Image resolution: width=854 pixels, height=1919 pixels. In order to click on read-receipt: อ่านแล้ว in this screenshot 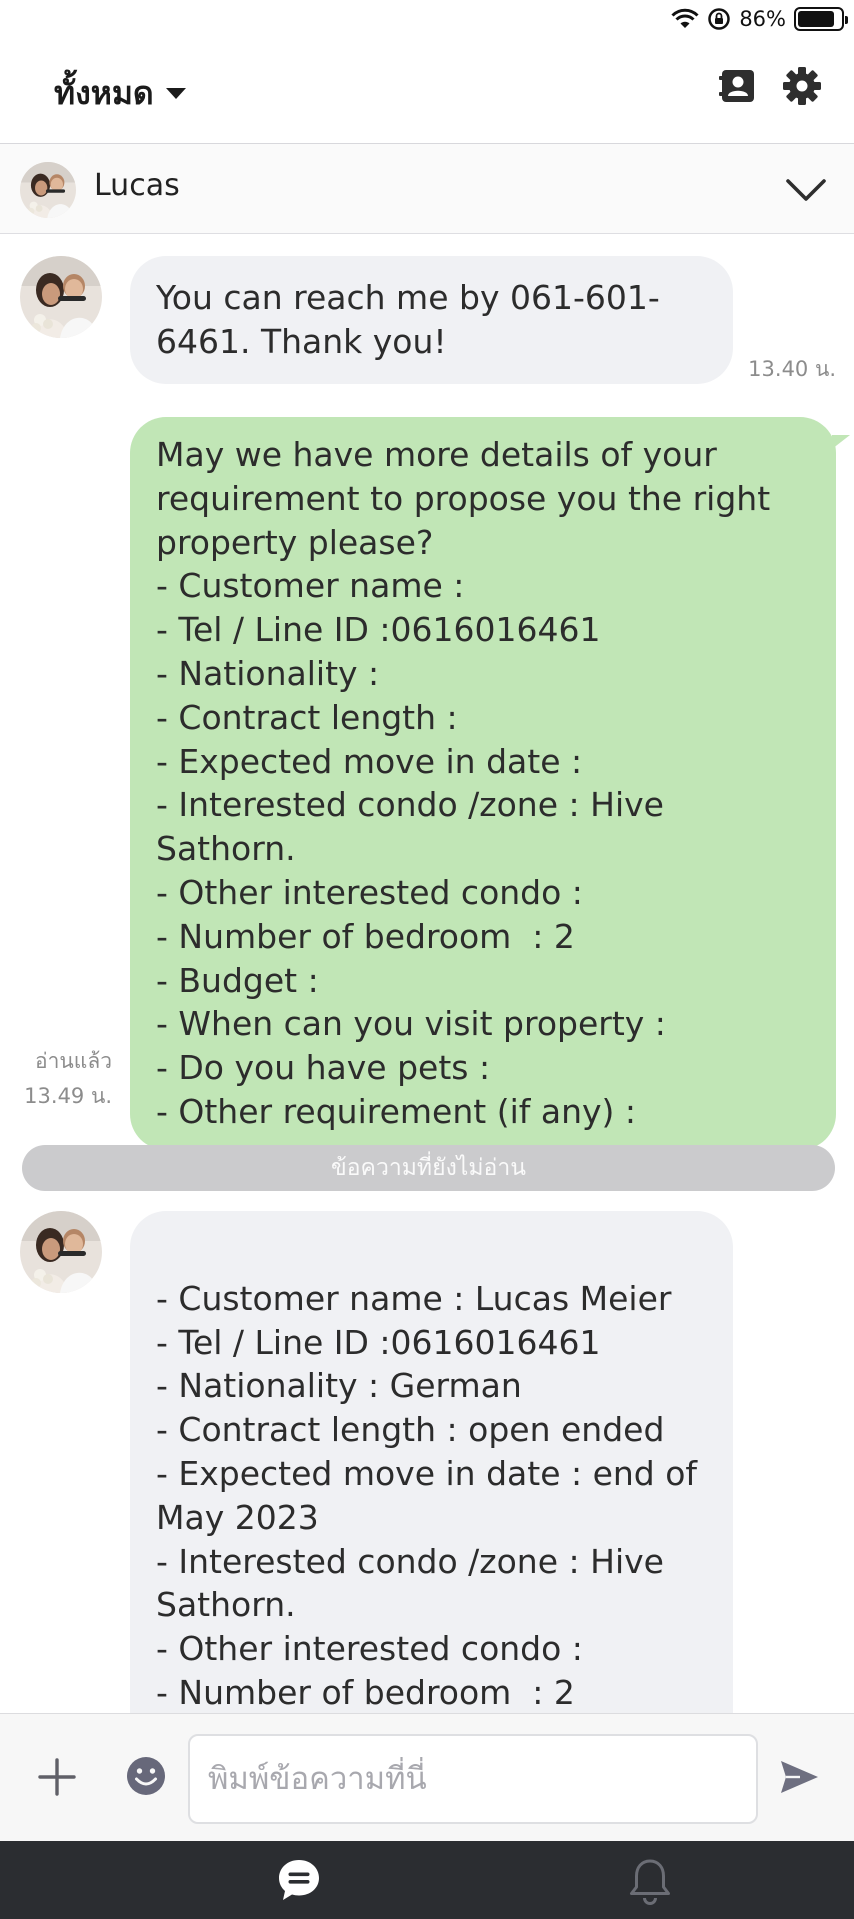, I will do `click(73, 1061)`.